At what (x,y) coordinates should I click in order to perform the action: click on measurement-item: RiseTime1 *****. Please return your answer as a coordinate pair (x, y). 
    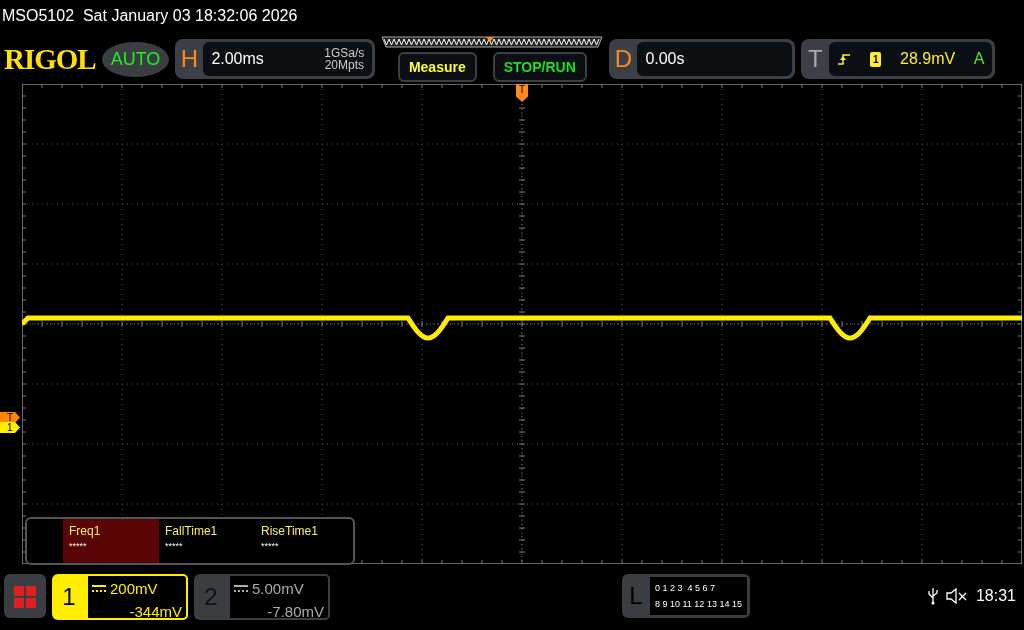
    Looking at the image, I should click on (303, 541).